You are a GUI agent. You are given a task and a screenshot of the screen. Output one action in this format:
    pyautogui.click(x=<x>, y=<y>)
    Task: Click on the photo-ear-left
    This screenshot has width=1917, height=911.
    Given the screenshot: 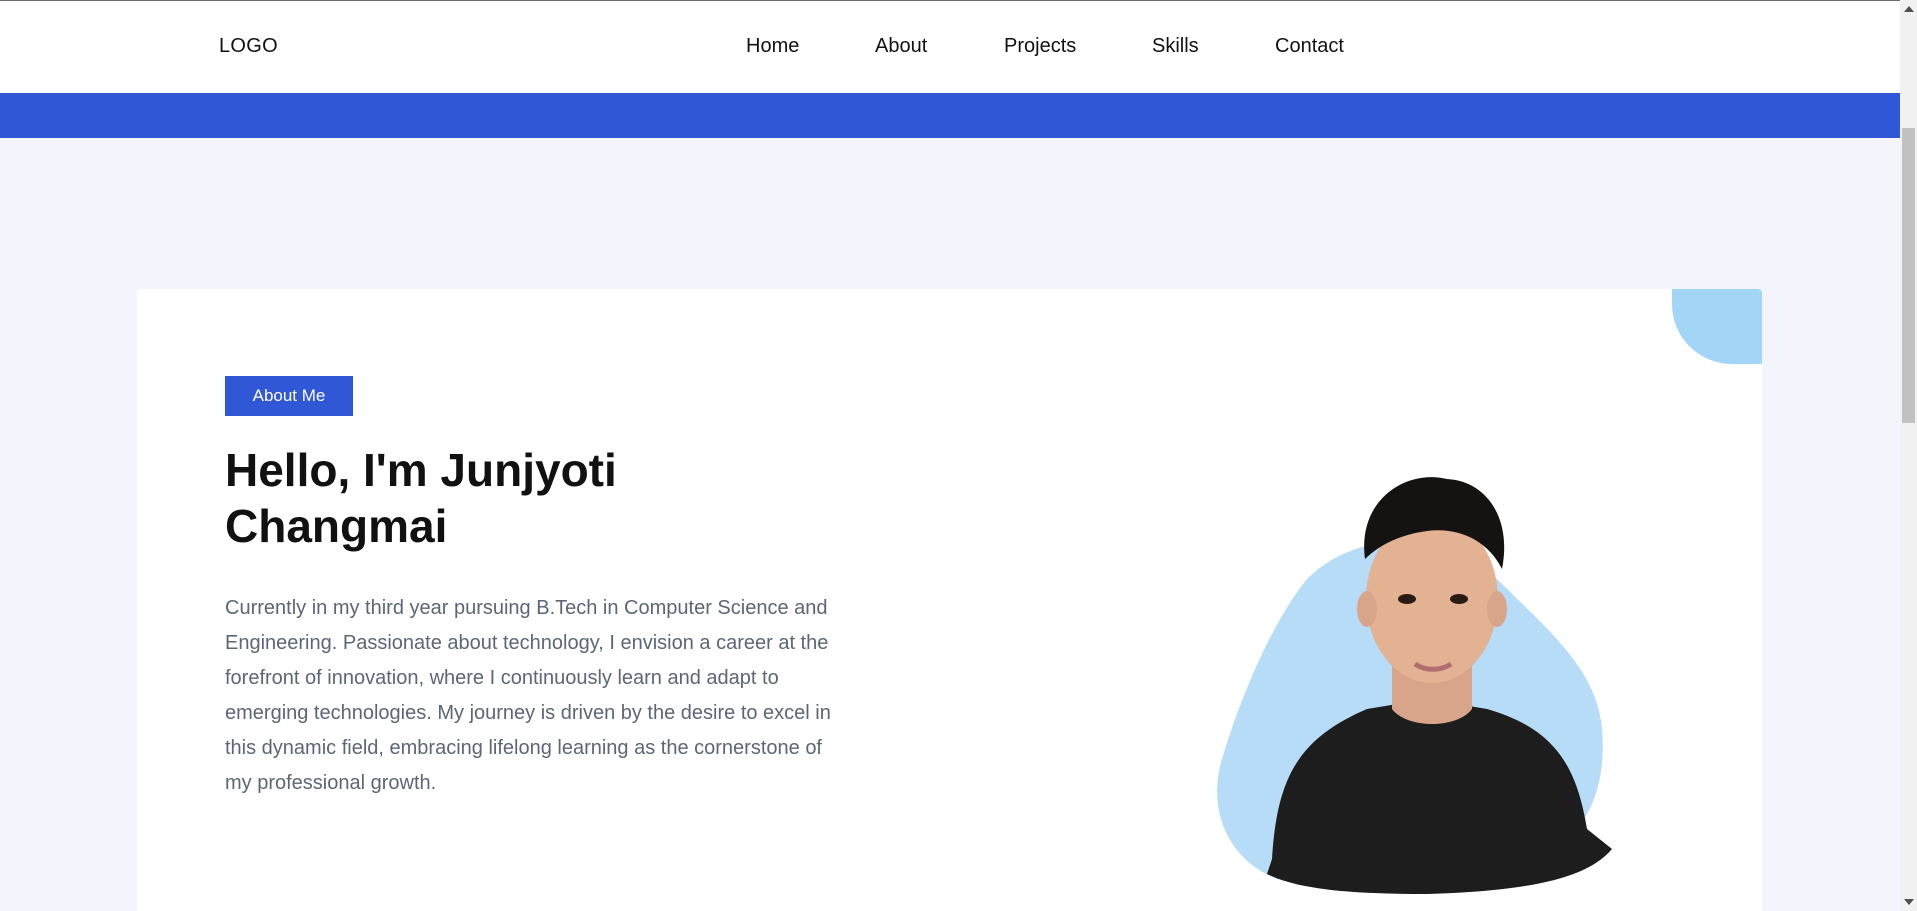 What is the action you would take?
    pyautogui.click(x=1367, y=609)
    